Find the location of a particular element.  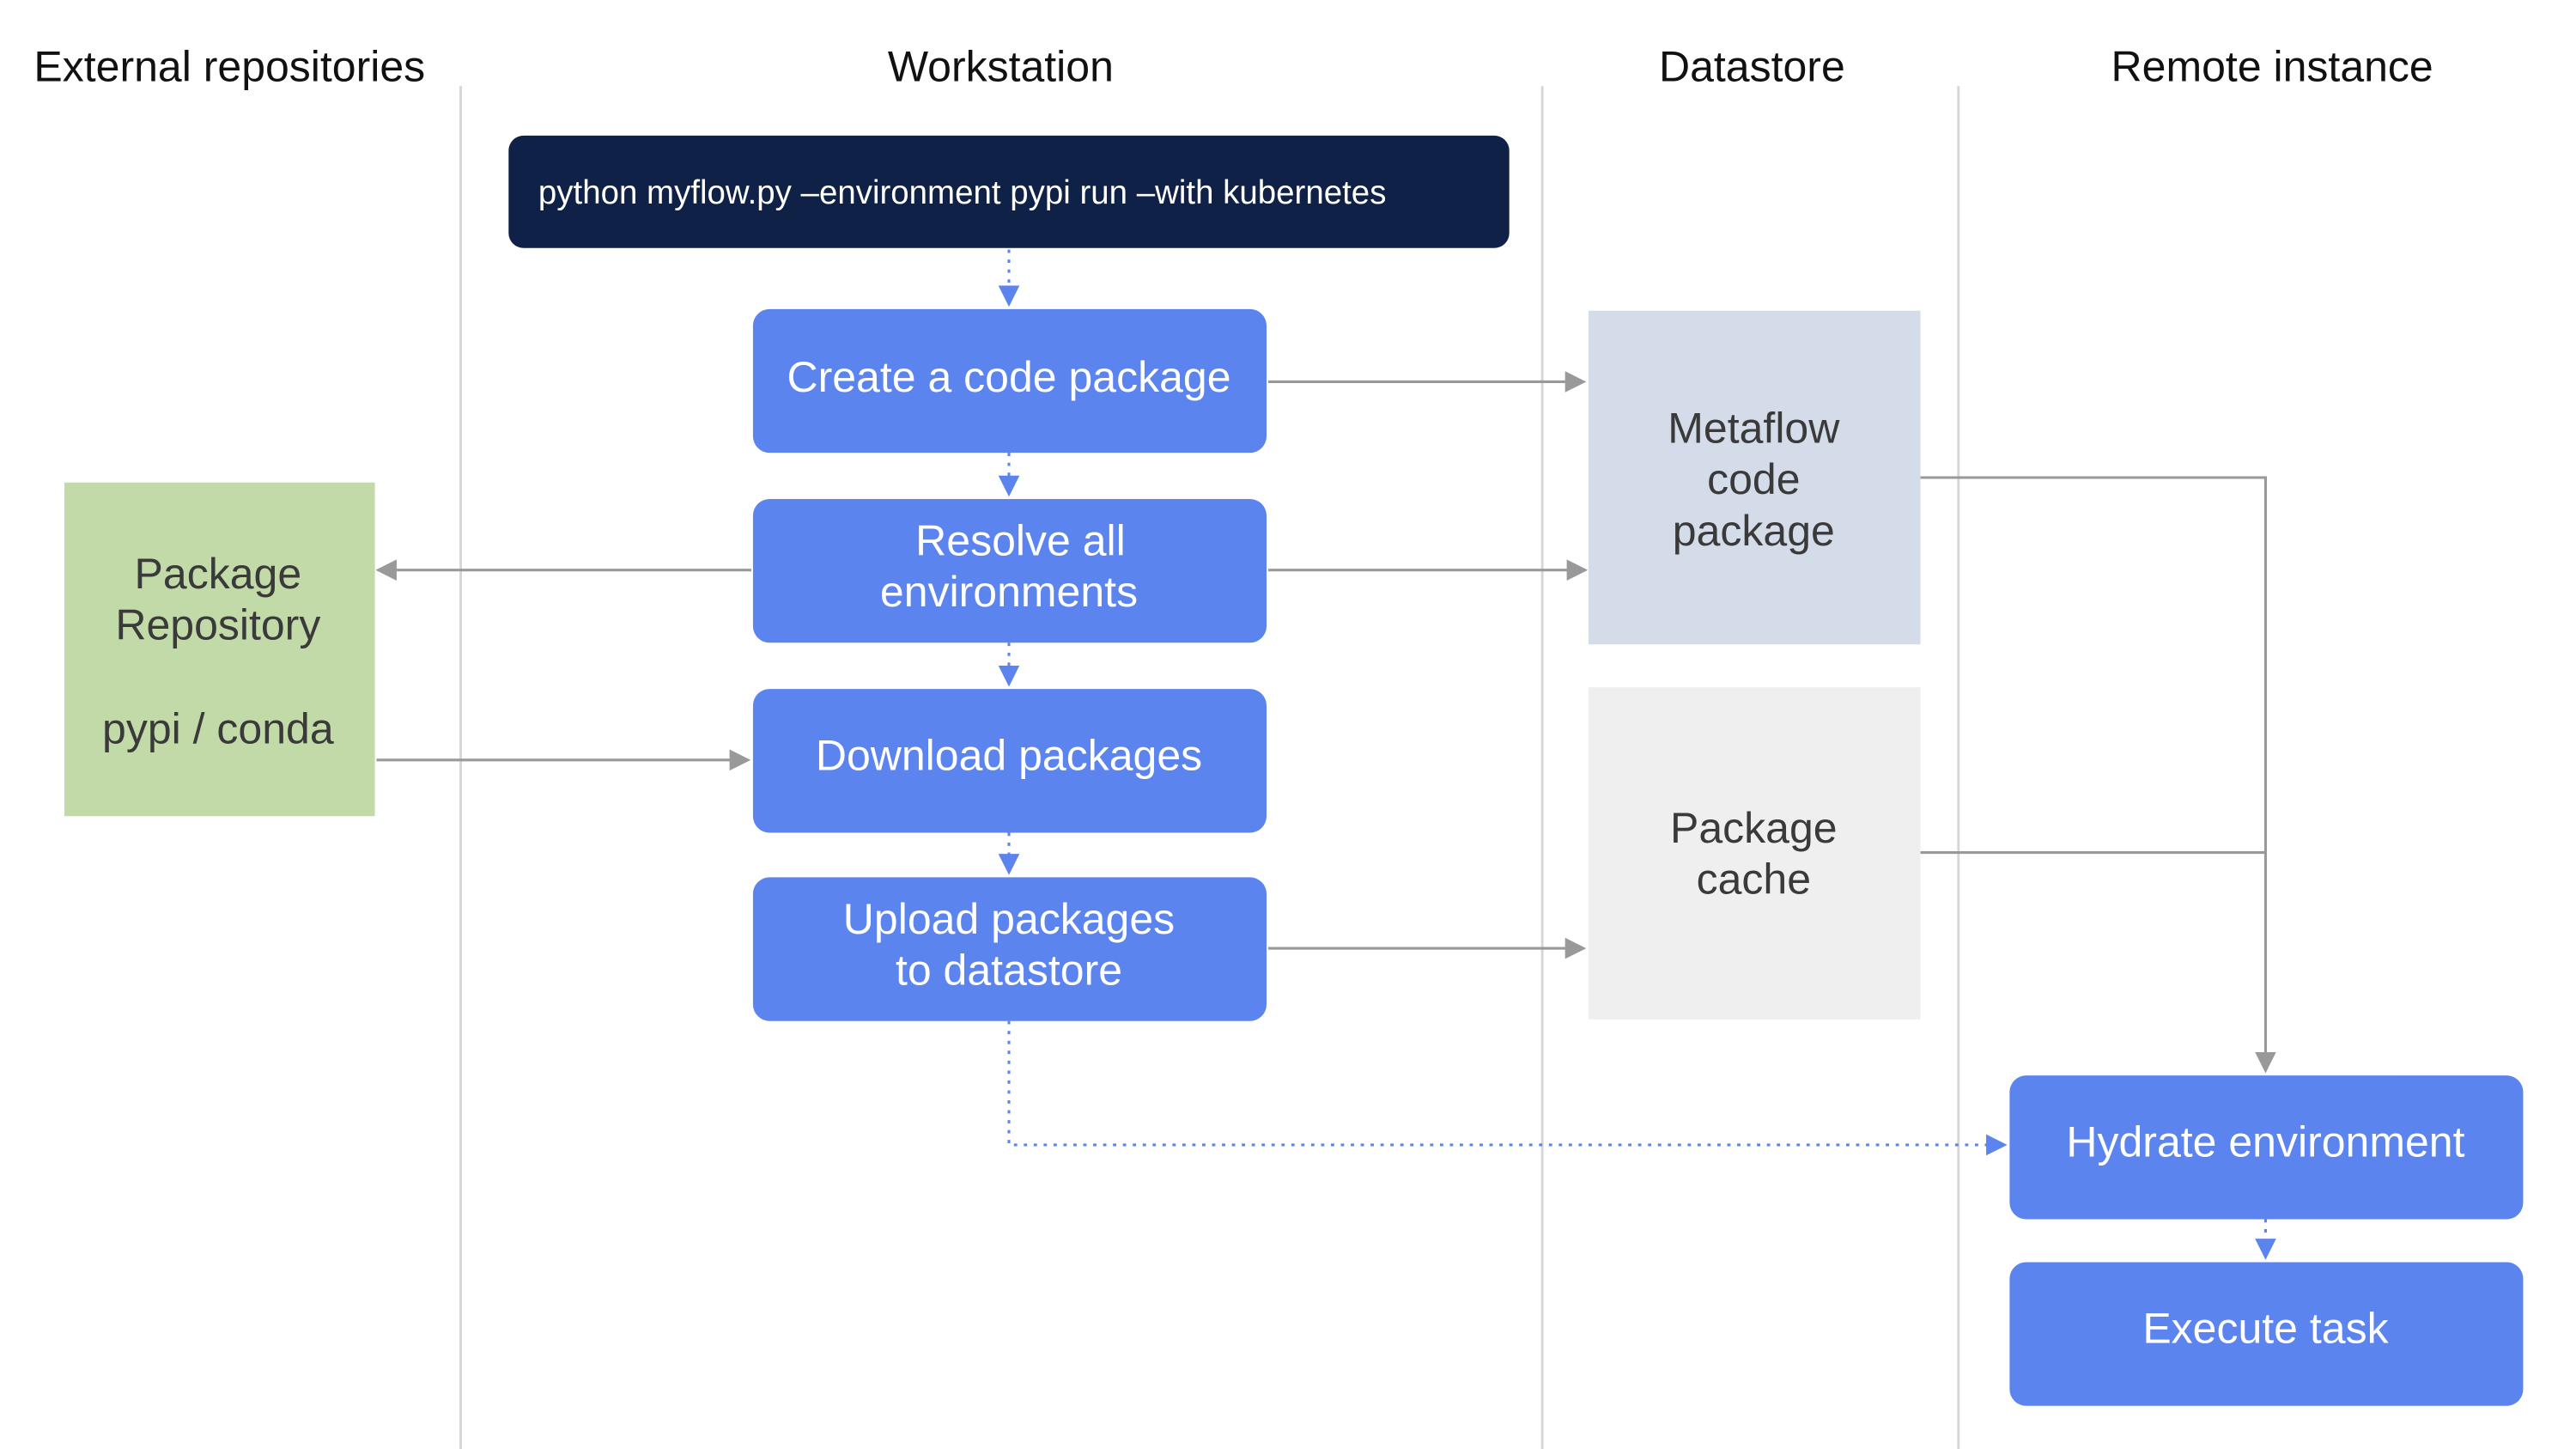

step-label: to datastore is located at coordinates (1009, 970).